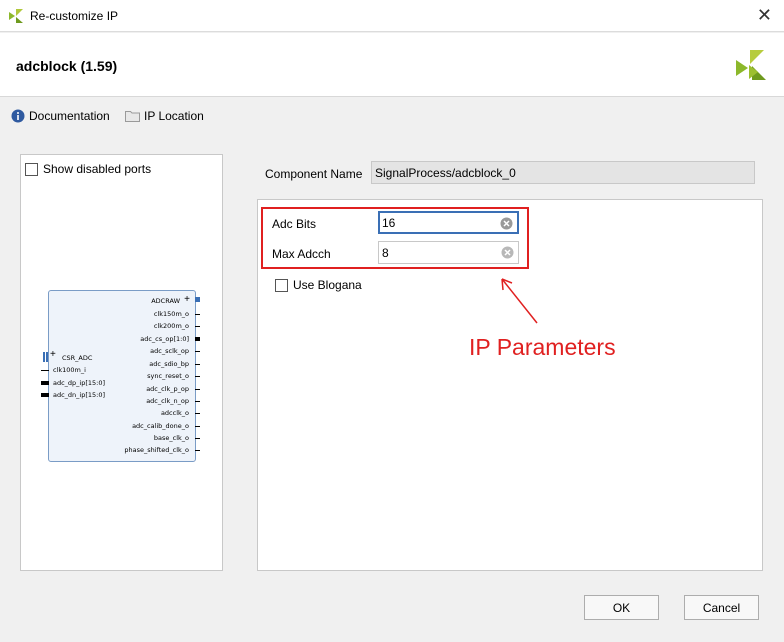 This screenshot has height=642, width=784. I want to click on port-right: adc_calib_done_o, so click(160, 426).